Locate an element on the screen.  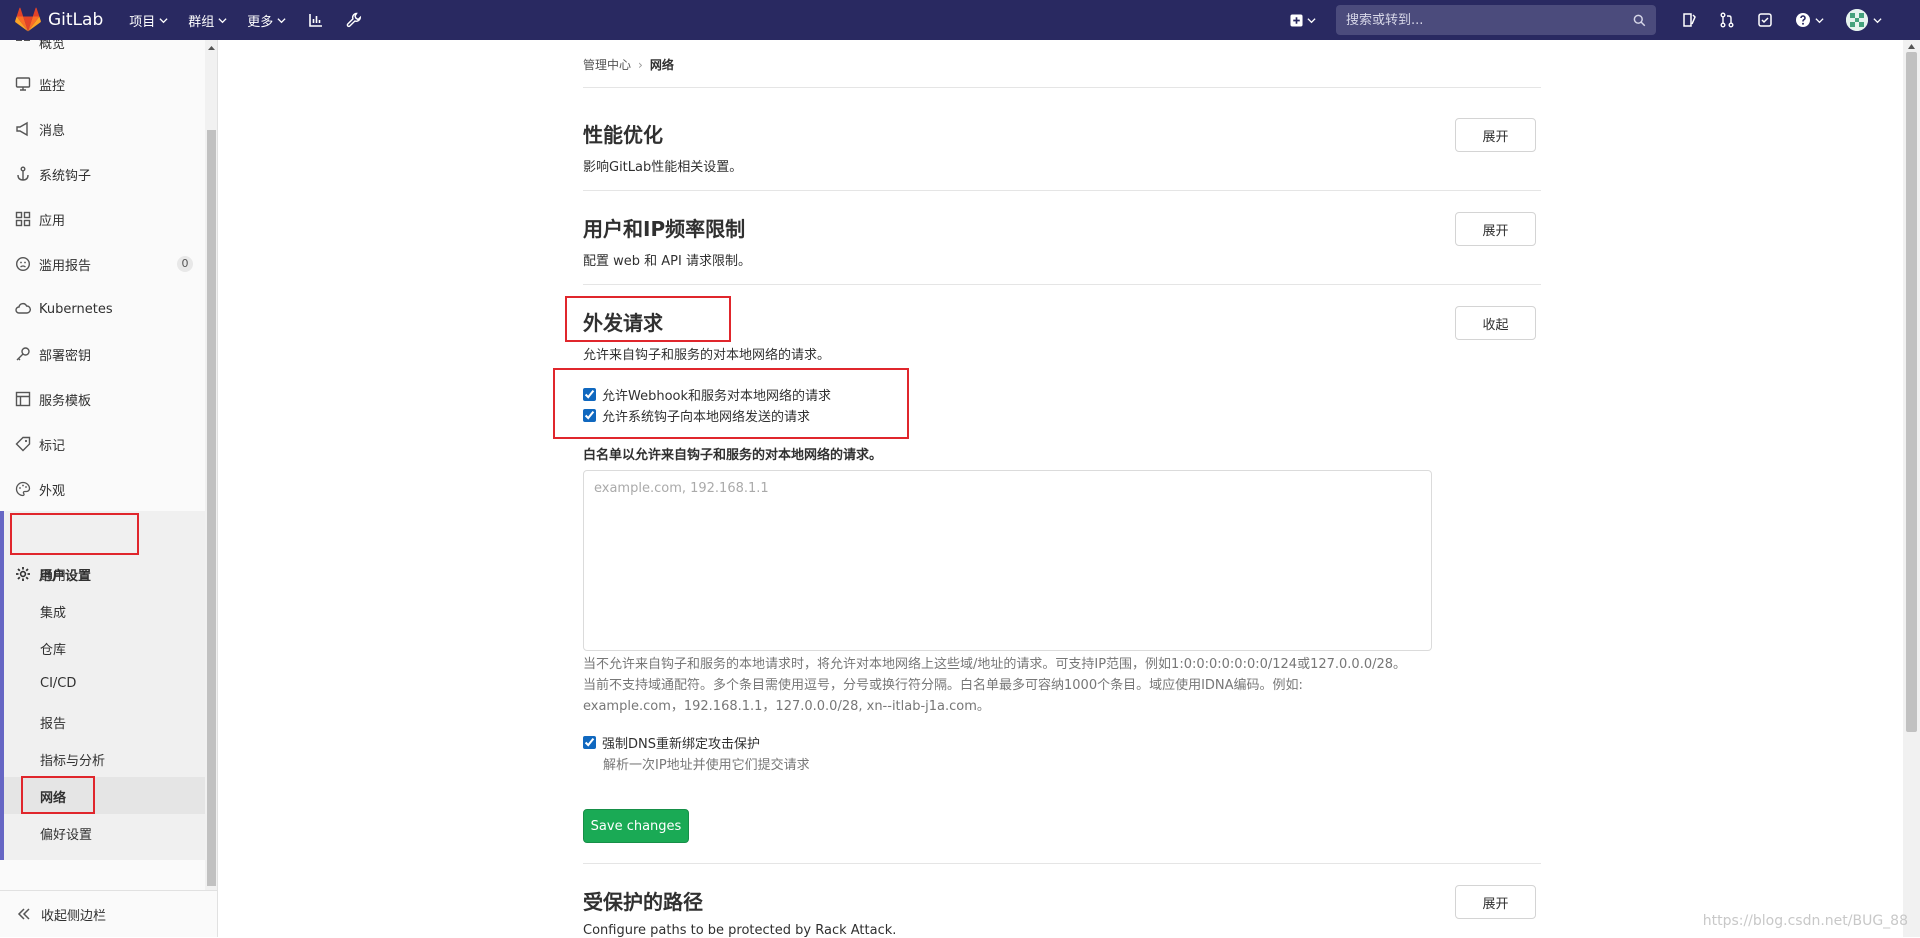
issues-icon is located at coordinates (1689, 20).